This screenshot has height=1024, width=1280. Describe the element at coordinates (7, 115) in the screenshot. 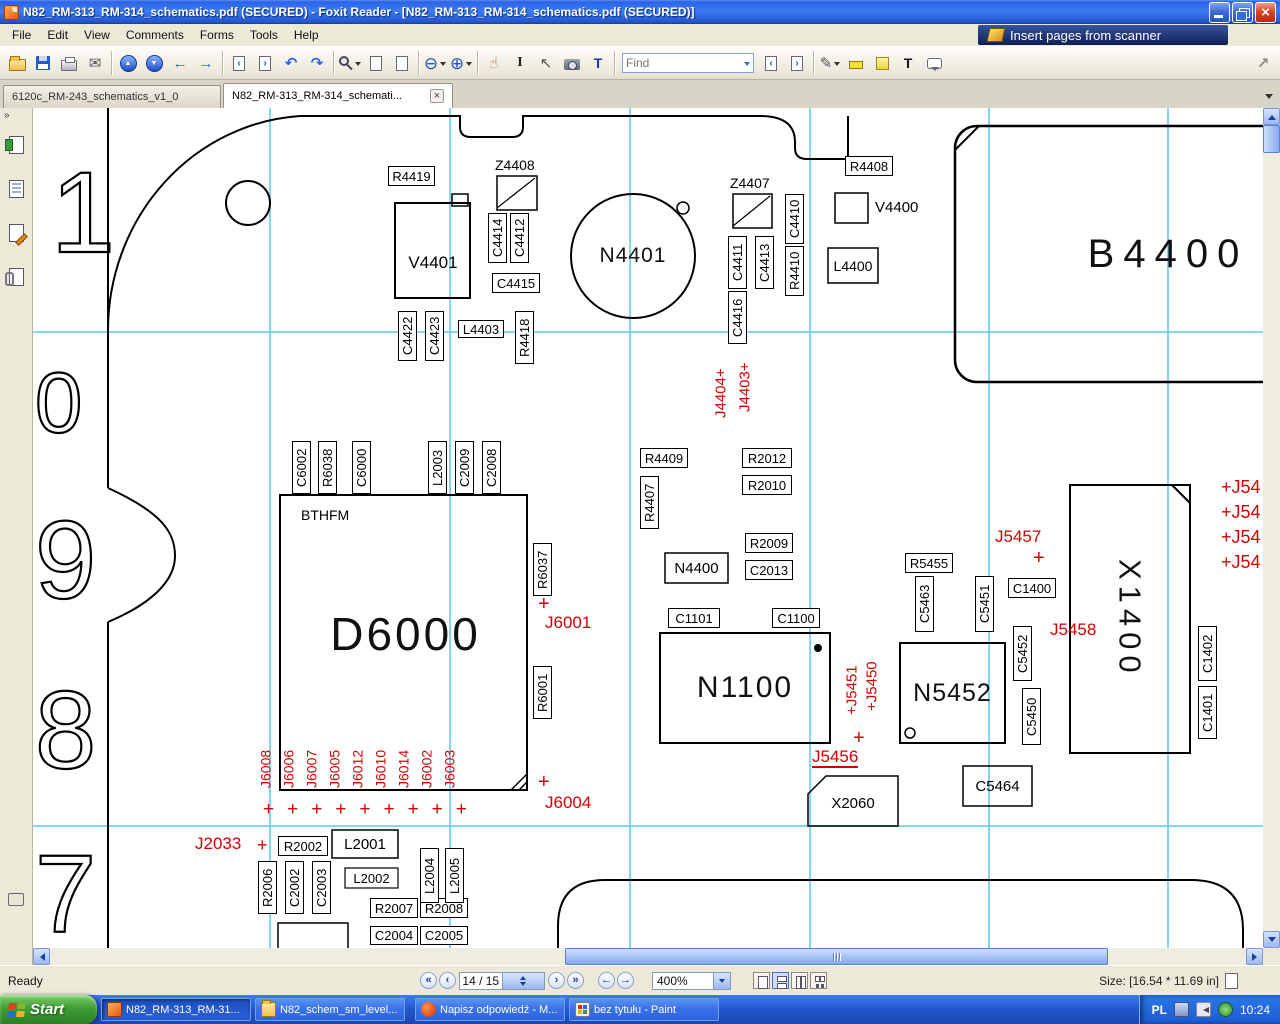

I see `panel-expand-chevron` at that location.